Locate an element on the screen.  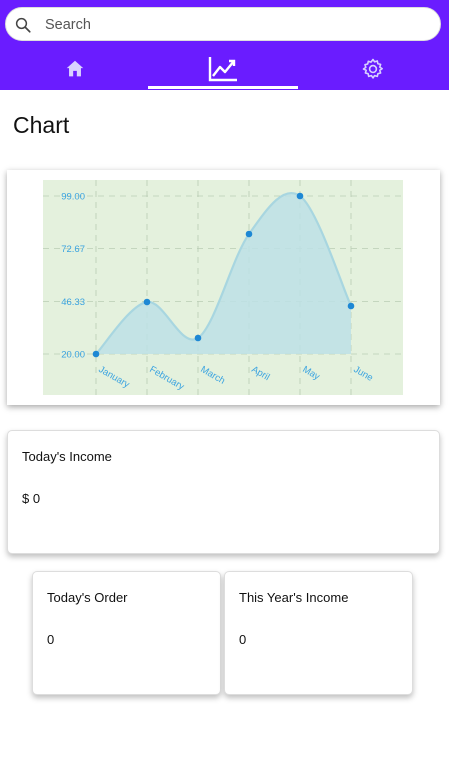
gear-icon is located at coordinates (372, 68).